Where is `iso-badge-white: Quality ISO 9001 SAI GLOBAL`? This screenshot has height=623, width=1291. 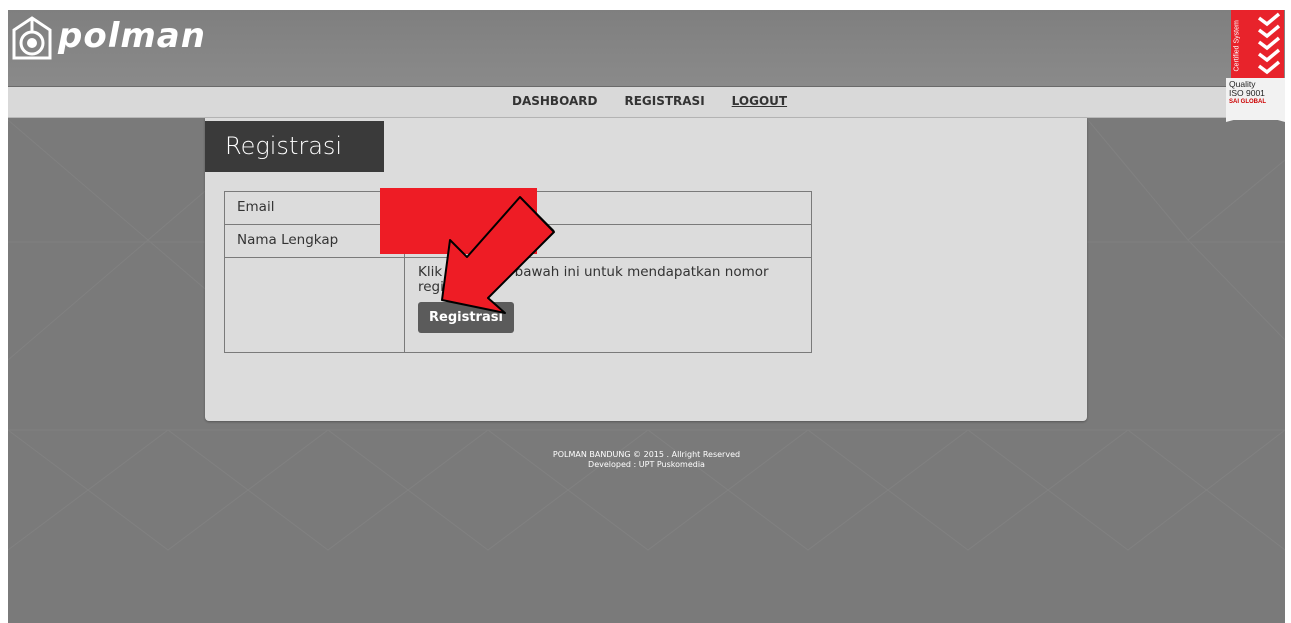 iso-badge-white: Quality ISO 9001 SAI GLOBAL is located at coordinates (1255, 100).